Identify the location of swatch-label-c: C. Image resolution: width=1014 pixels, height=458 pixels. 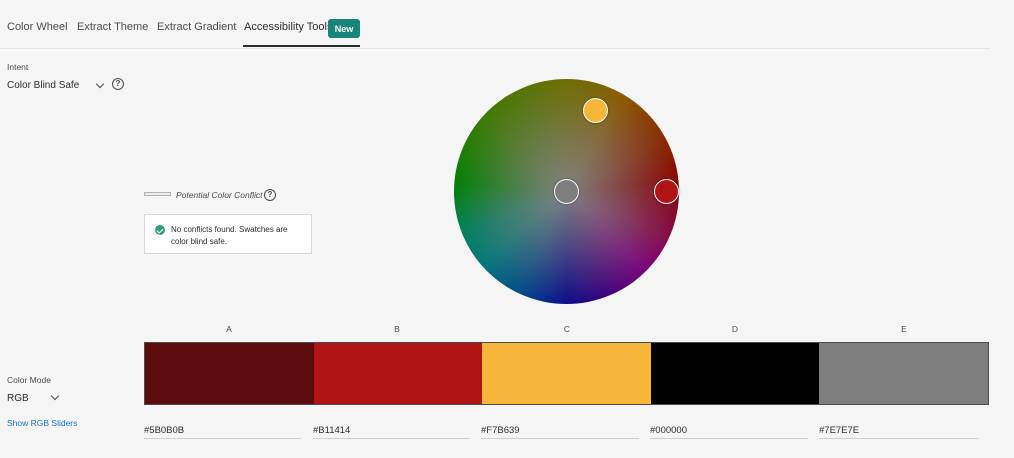
(567, 329).